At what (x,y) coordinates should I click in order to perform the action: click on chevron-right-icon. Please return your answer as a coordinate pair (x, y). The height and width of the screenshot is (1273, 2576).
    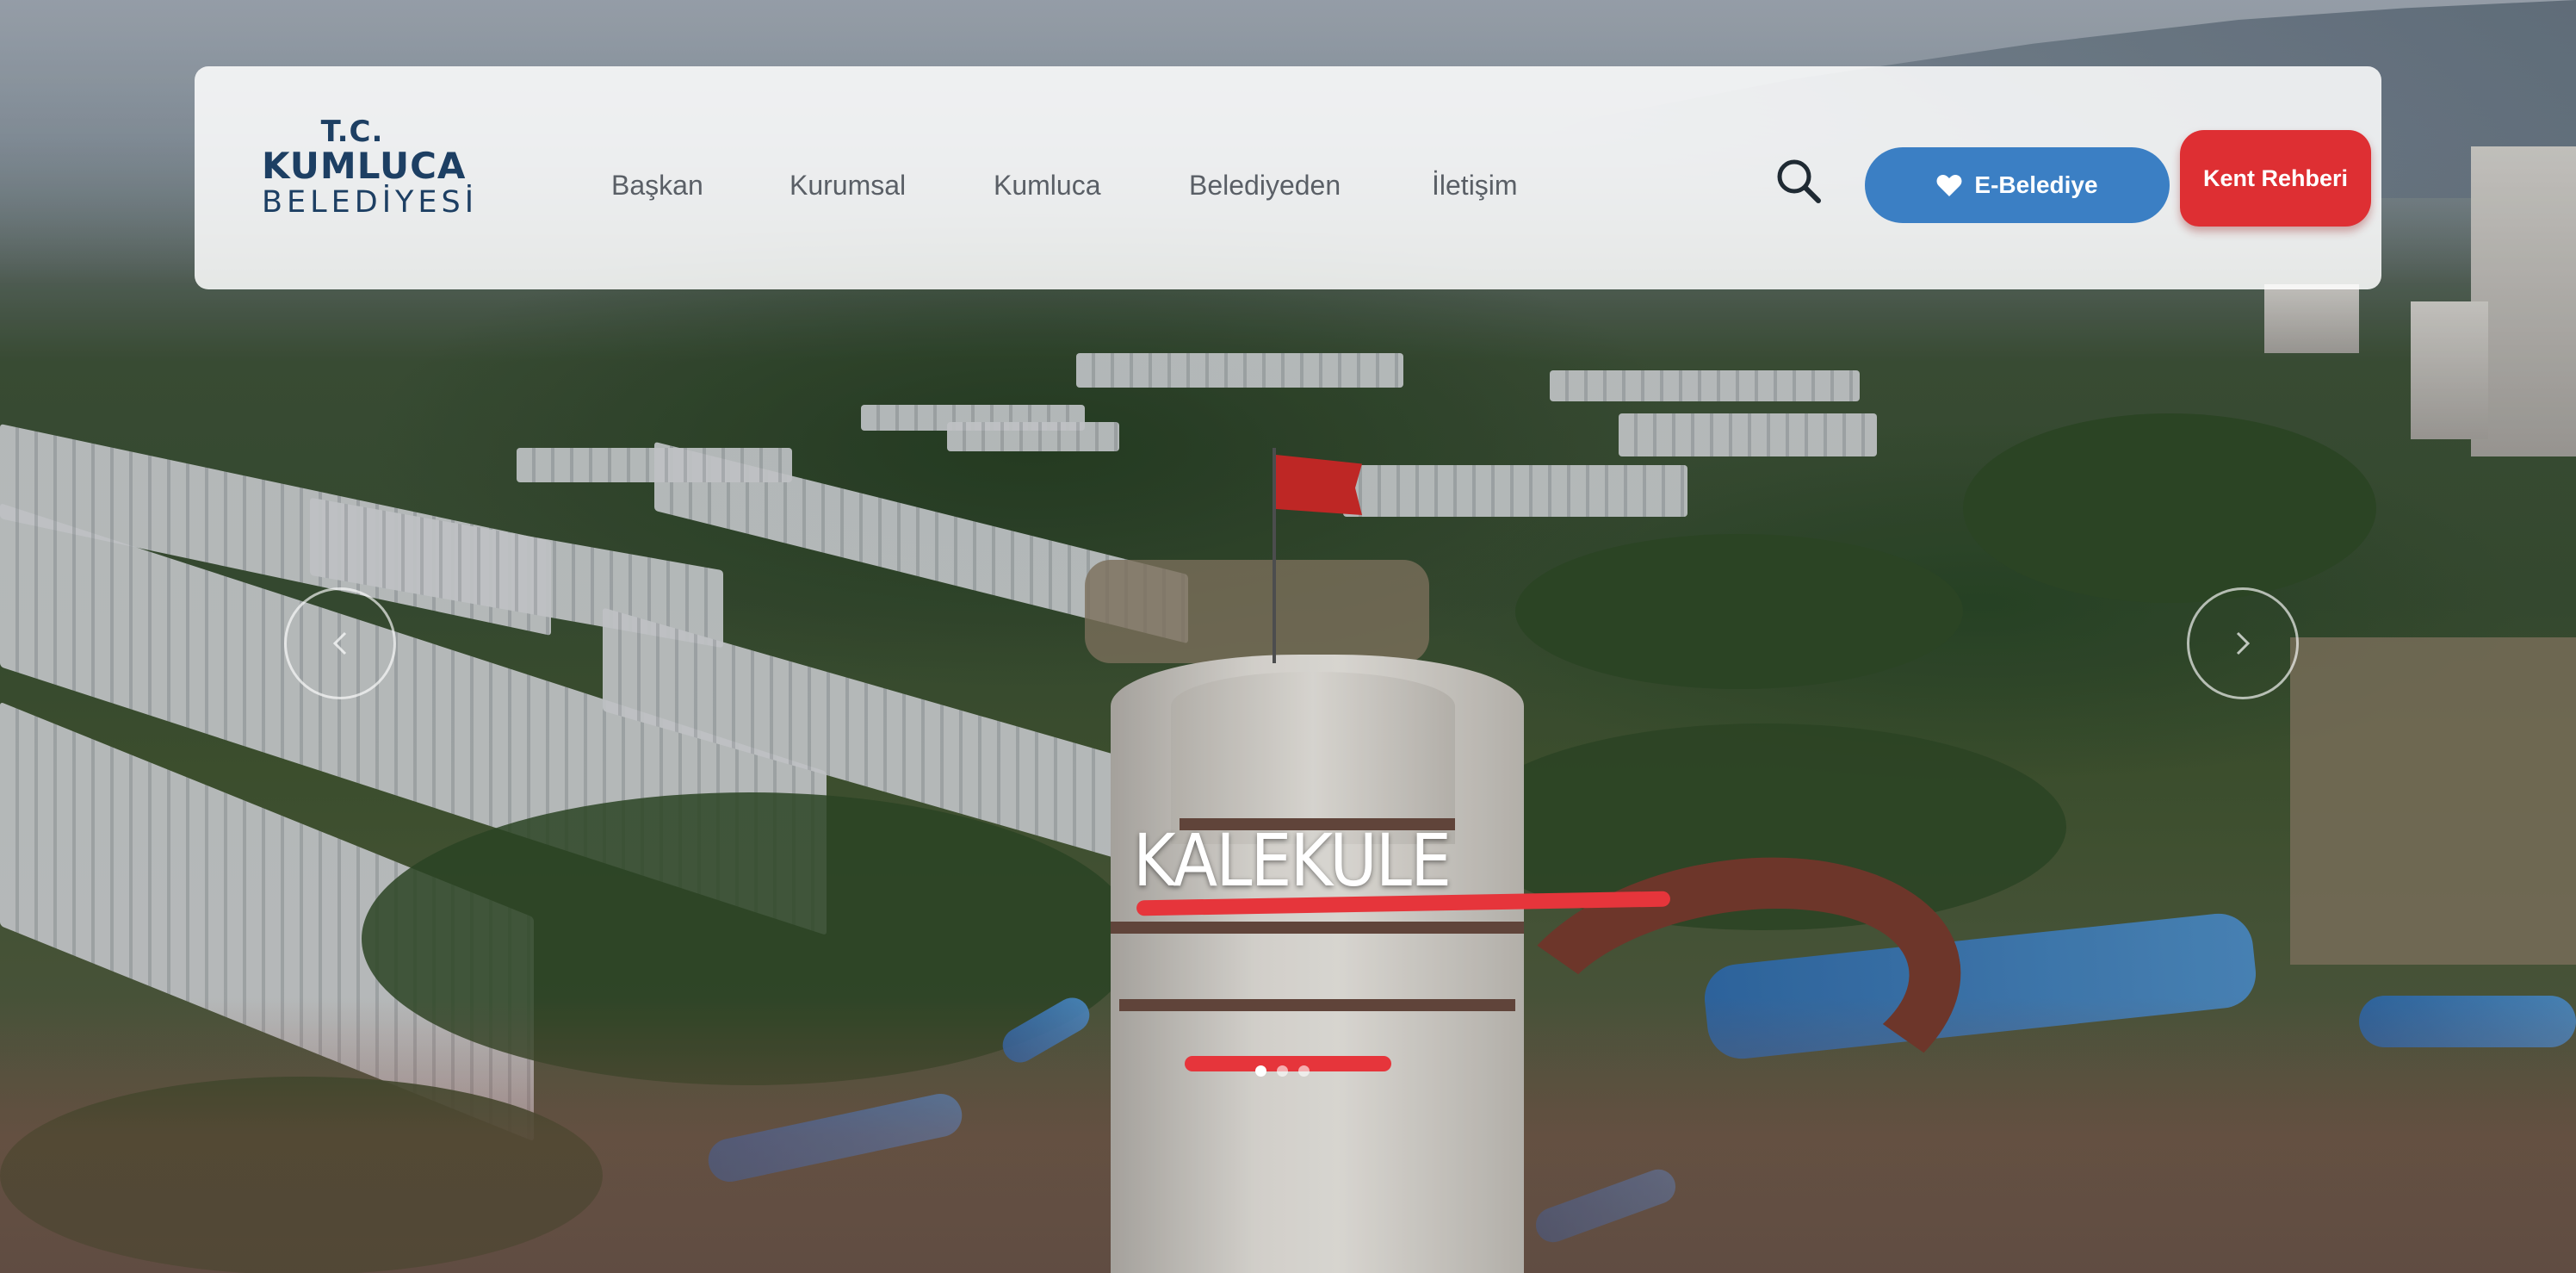
    Looking at the image, I should click on (2243, 643).